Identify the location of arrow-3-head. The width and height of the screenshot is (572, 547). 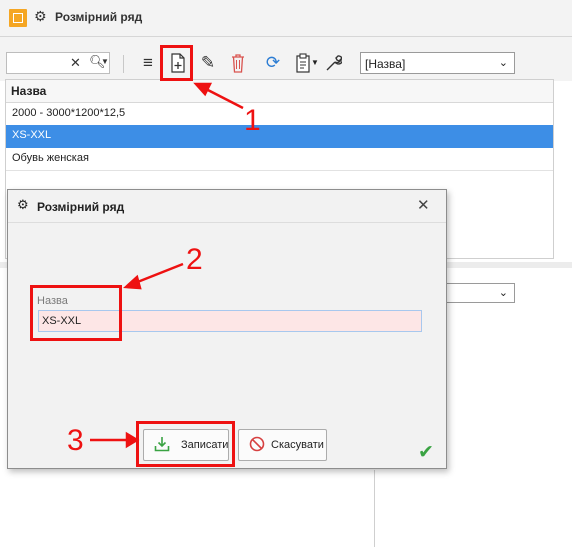
(132, 440).